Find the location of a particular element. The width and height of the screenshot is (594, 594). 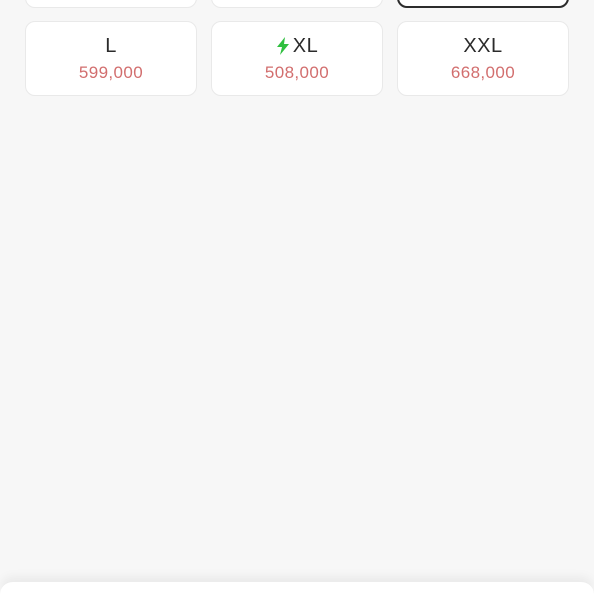

bottom-sheet-edge is located at coordinates (297, 587).